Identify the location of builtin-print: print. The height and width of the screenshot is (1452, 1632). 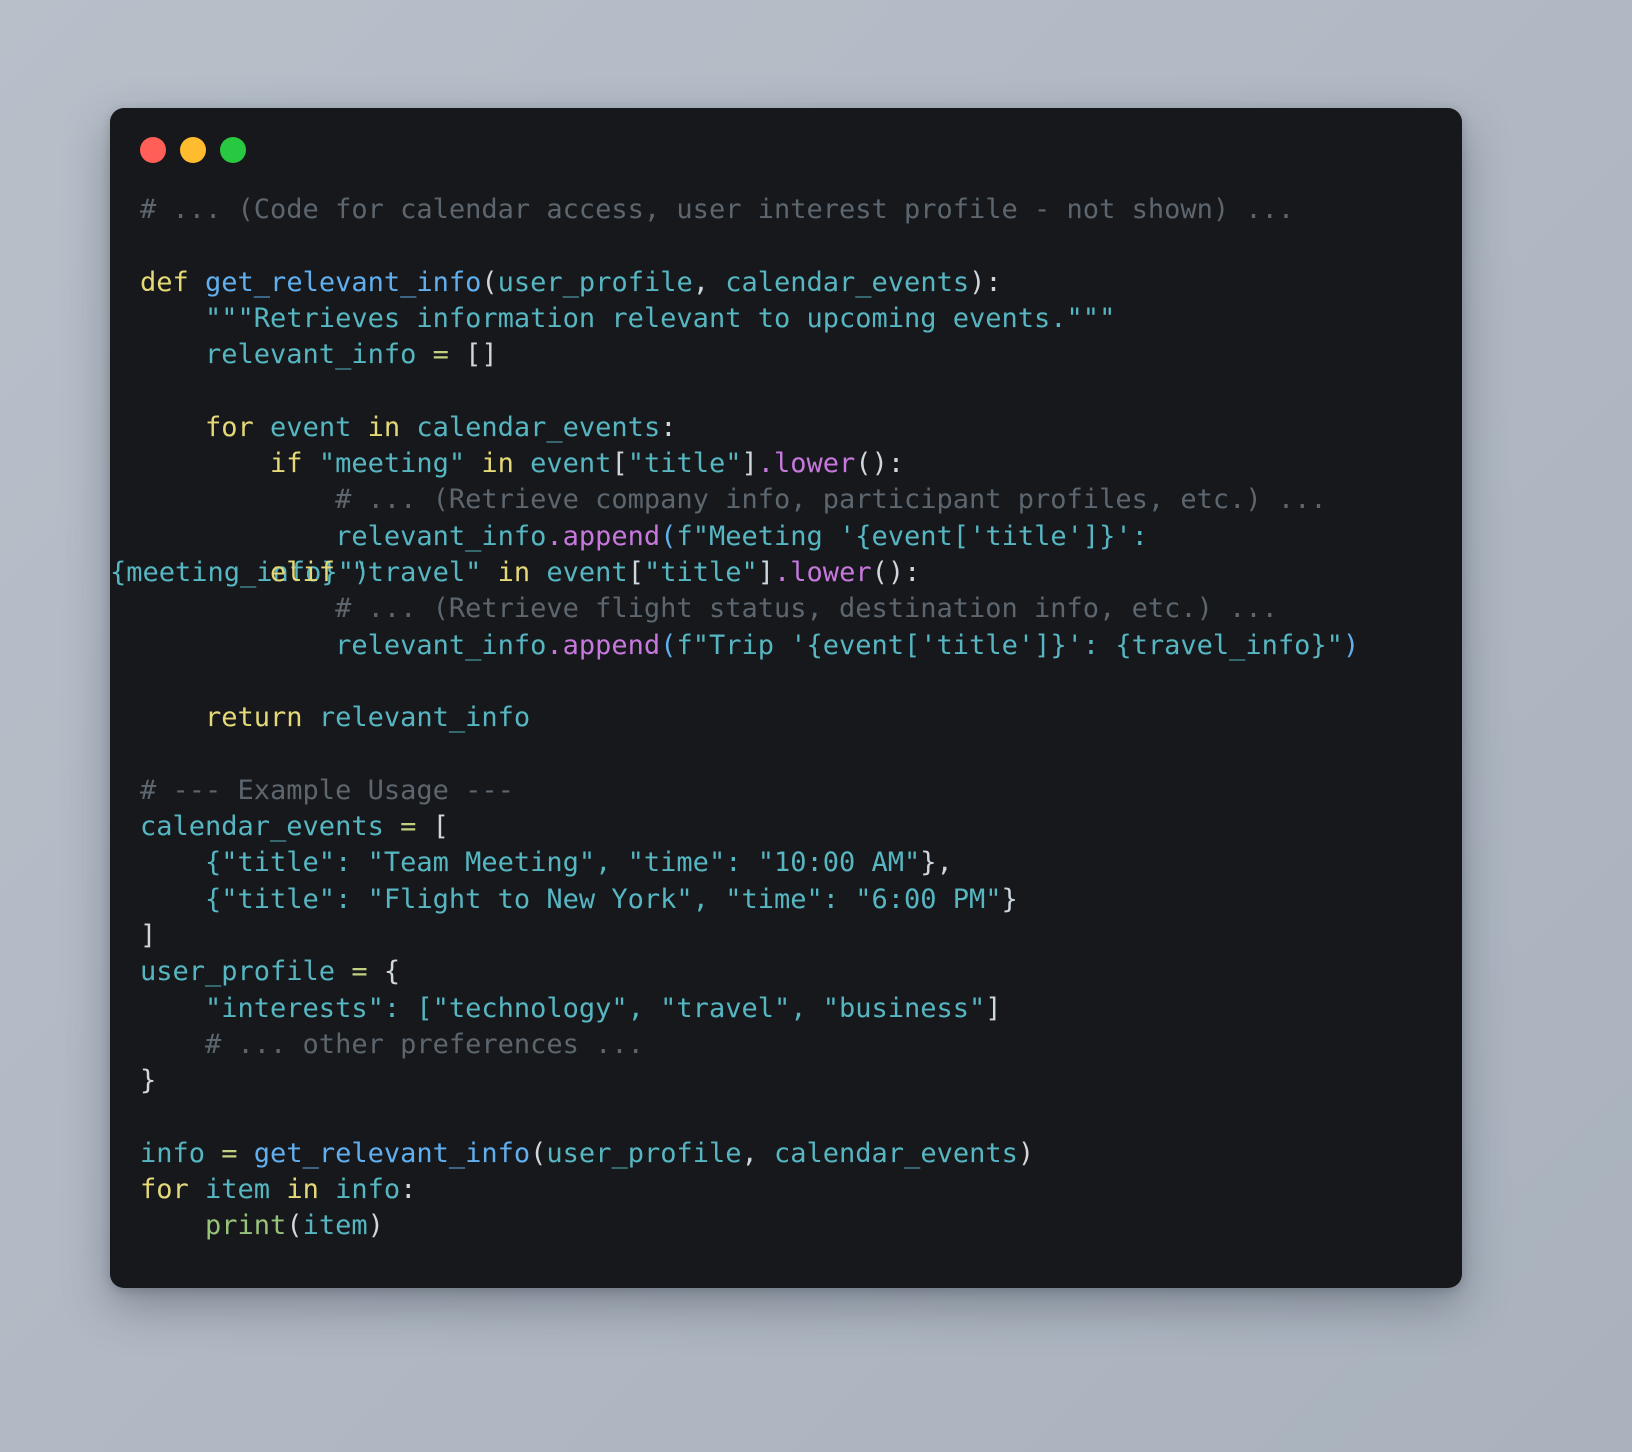
(246, 1226).